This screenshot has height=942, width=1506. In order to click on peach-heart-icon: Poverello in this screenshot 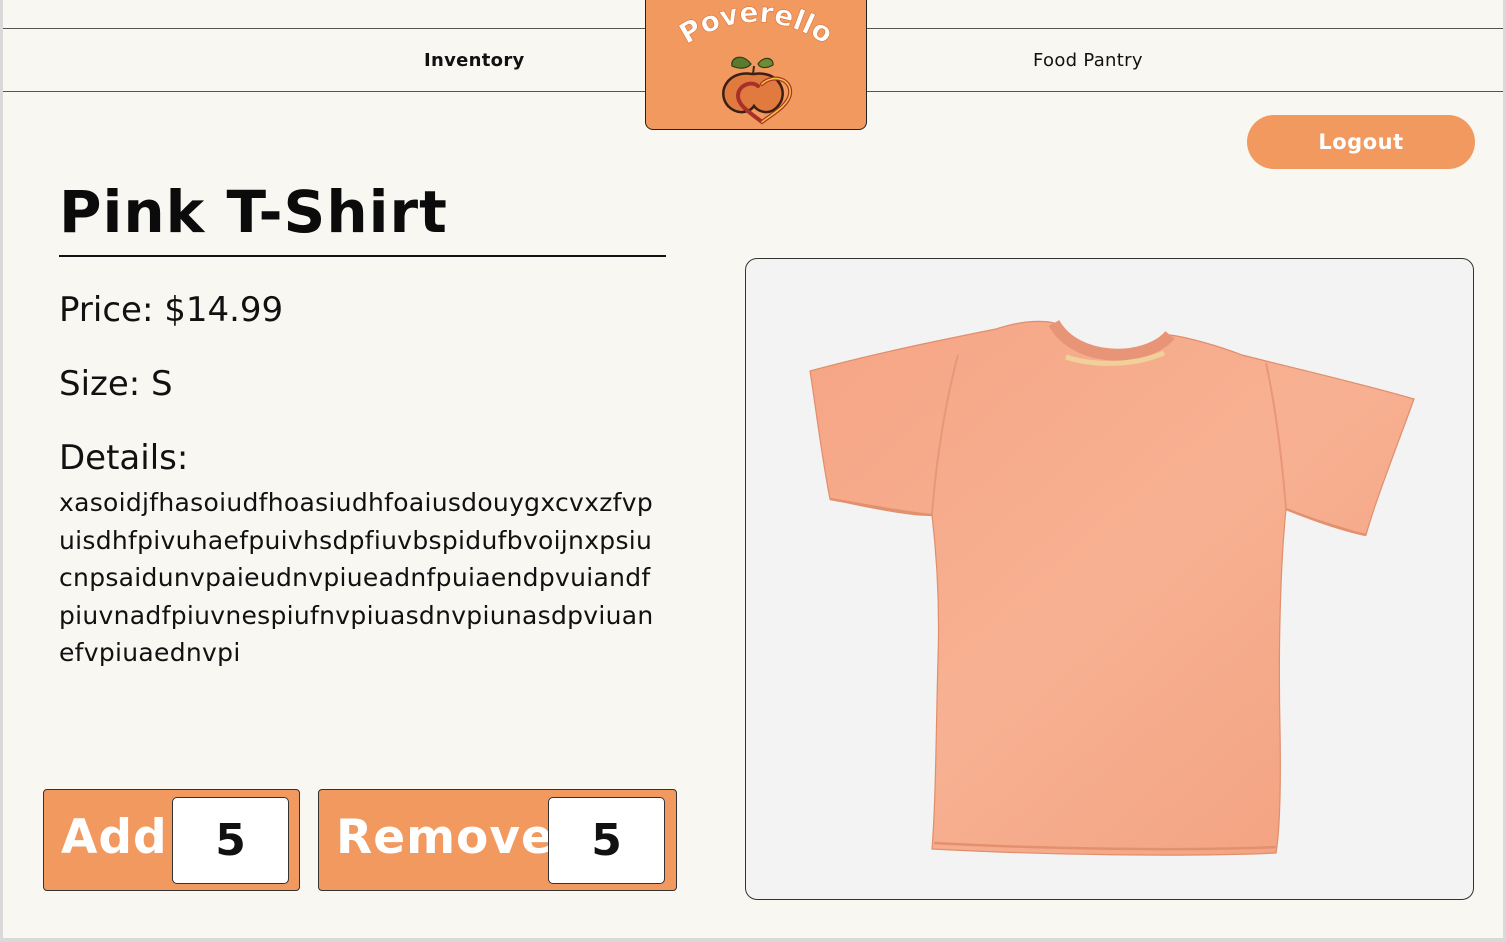, I will do `click(756, 62)`.